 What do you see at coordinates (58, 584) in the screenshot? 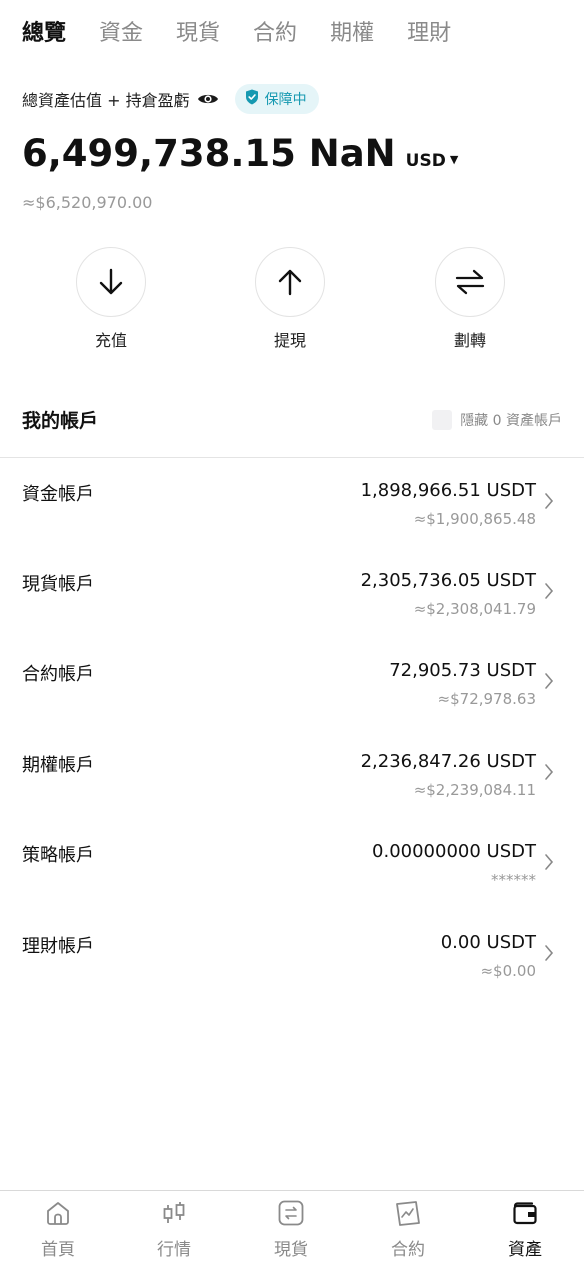
I see `account-name: 現貨帳戶` at bounding box center [58, 584].